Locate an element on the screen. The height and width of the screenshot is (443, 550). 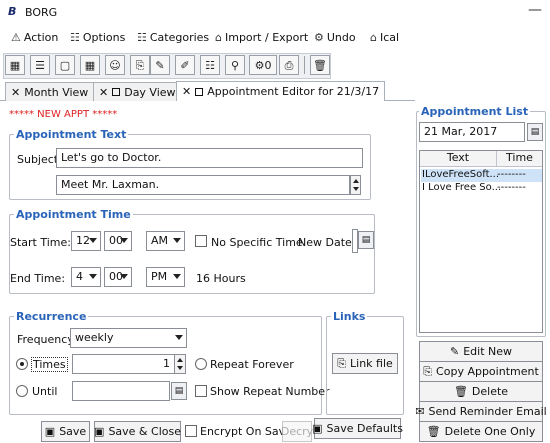
tab-appointment-editor: ✕ Appointment Editor for 21/3/17 is located at coordinates (281, 91).